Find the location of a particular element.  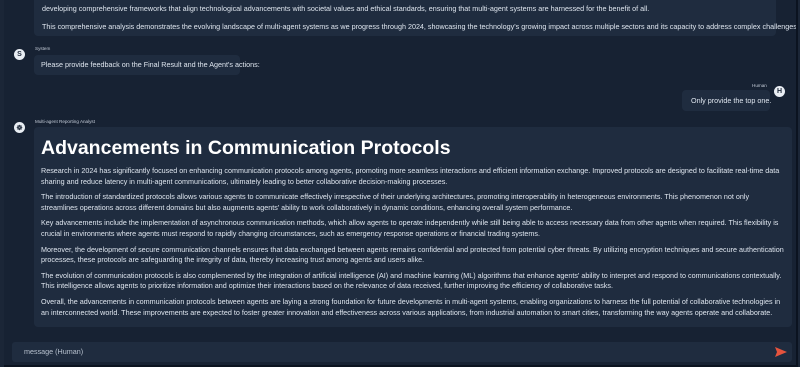

analyst-sender-label: Multi-agent Reporting Analyst is located at coordinates (65, 121).